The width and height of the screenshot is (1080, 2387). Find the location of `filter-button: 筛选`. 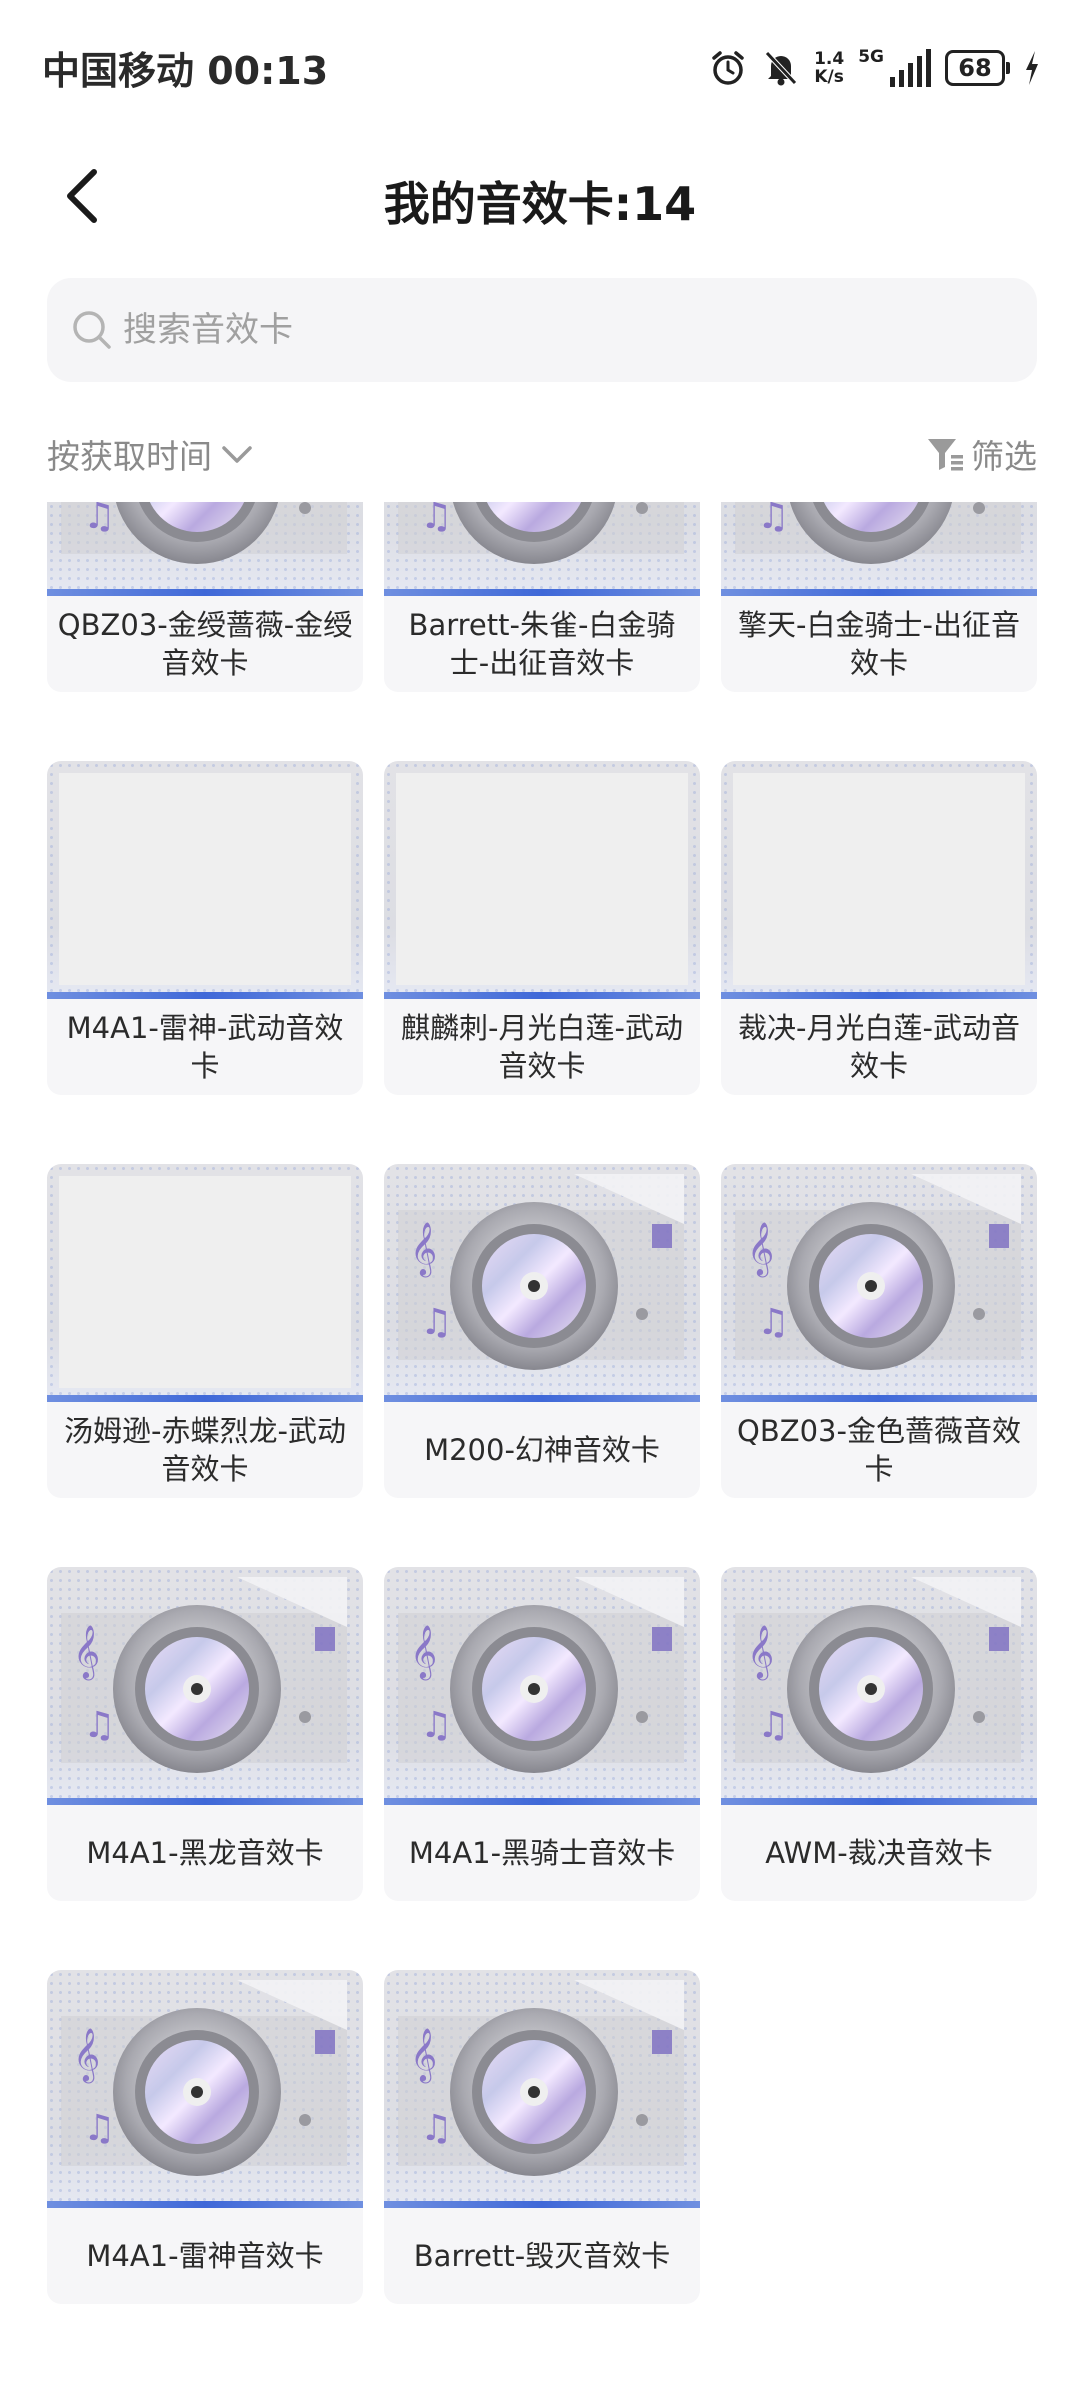

filter-button: 筛选 is located at coordinates (981, 454).